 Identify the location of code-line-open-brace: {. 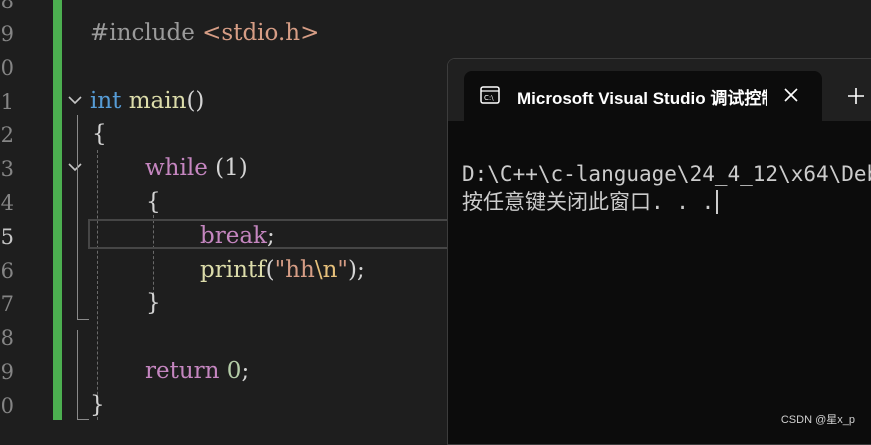
(99, 134).